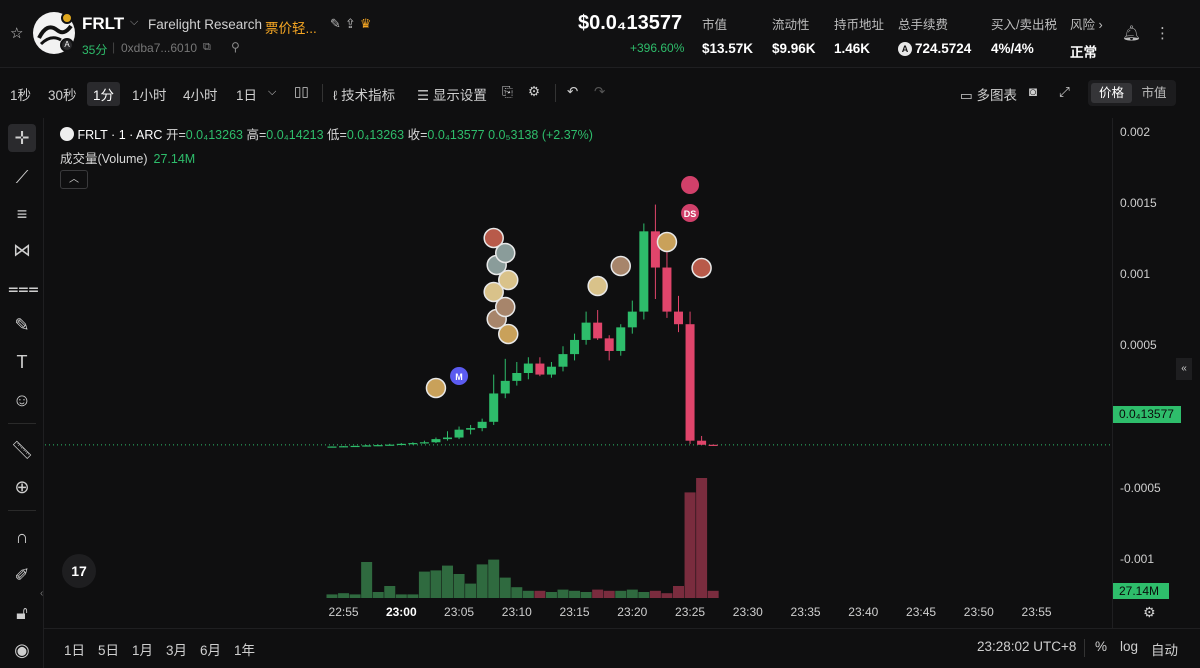 The height and width of the screenshot is (668, 1200). Describe the element at coordinates (1086, 37) in the screenshot. I see `stat-risk: 风险 › 正常` at that location.